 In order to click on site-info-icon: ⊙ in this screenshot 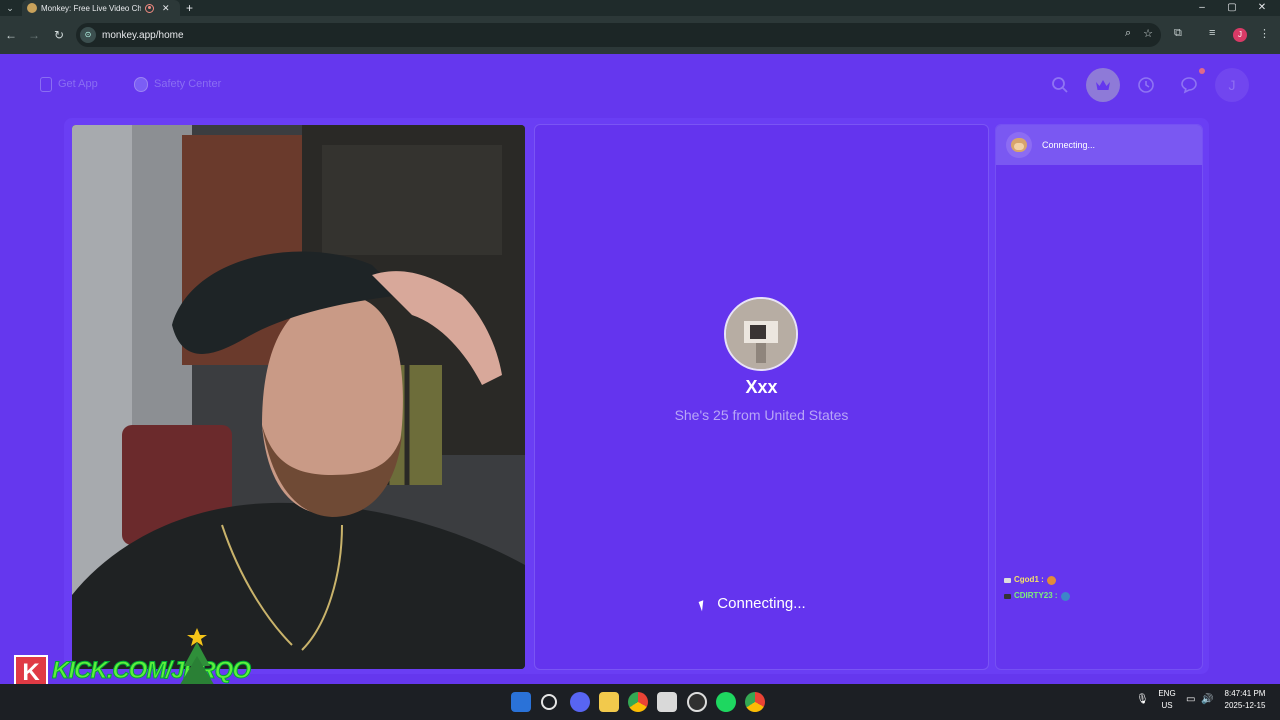, I will do `click(88, 35)`.